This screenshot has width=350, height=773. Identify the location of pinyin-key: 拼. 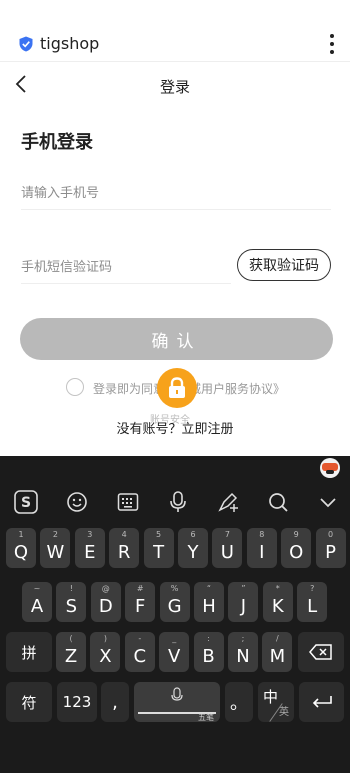
(29, 652).